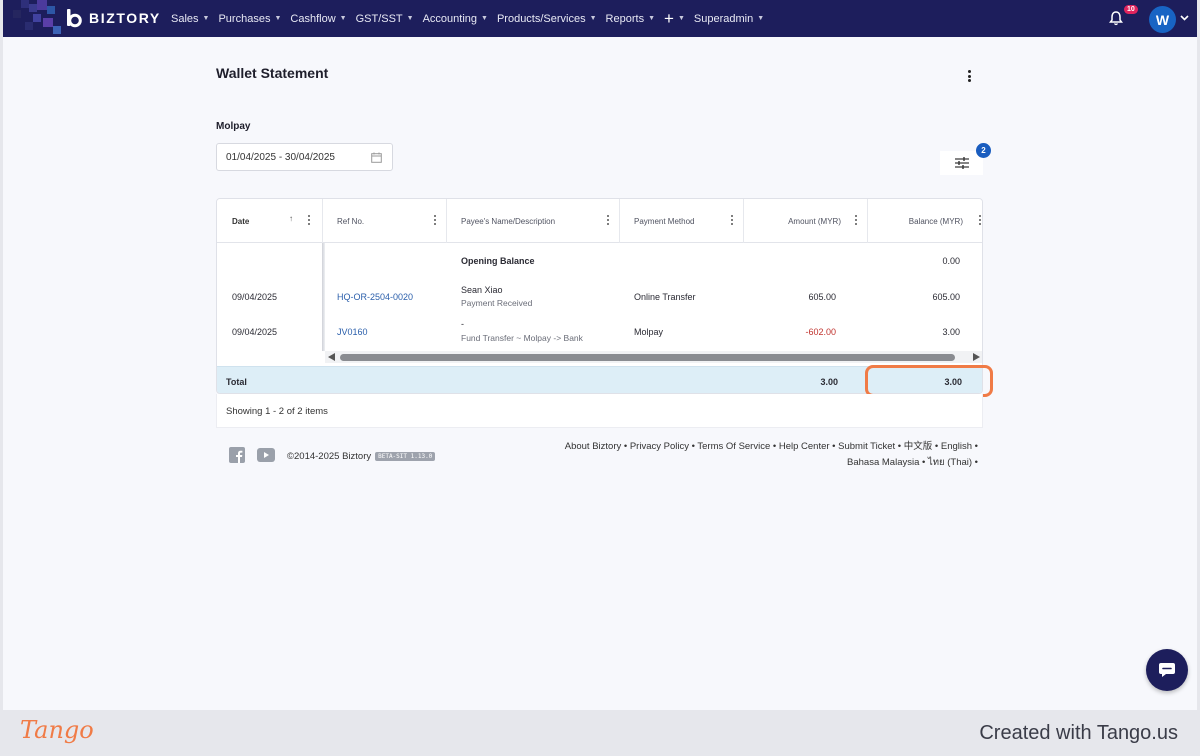  Describe the element at coordinates (822, 297) in the screenshot. I see `row-amount: 605.00` at that location.